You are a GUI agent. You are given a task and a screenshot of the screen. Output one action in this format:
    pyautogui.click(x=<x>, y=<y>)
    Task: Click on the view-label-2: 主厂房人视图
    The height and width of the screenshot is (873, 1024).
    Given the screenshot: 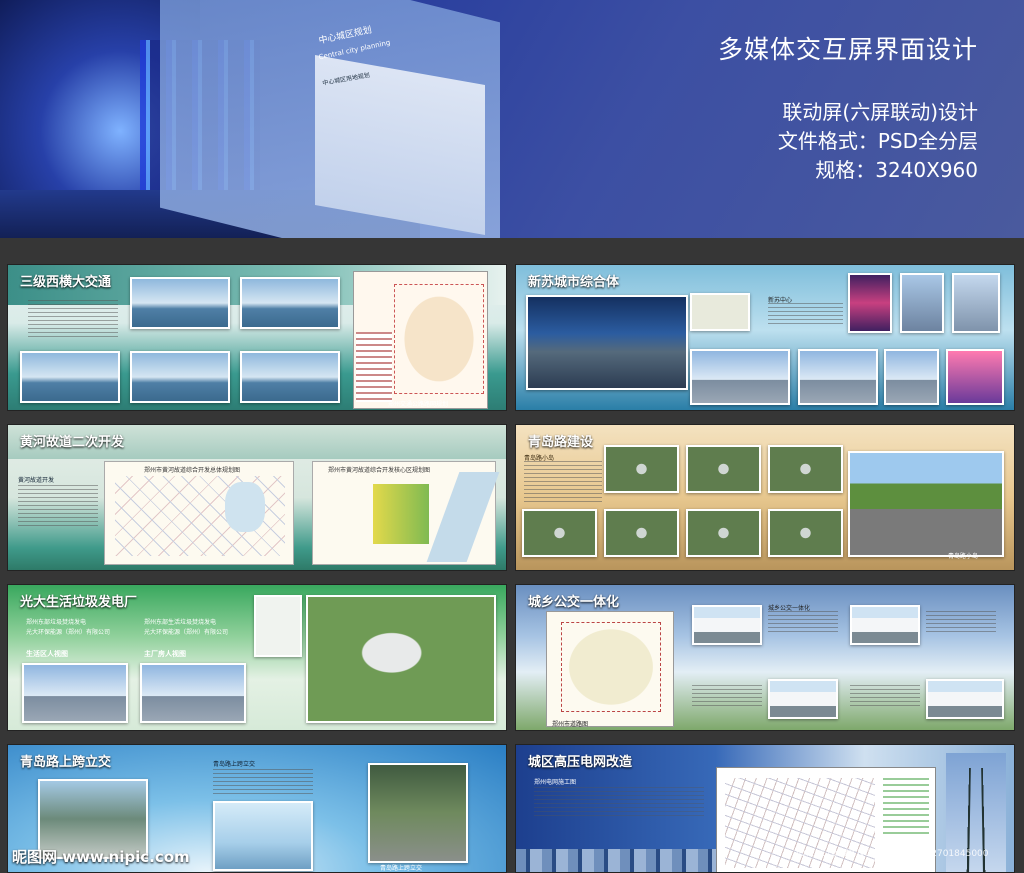 What is the action you would take?
    pyautogui.click(x=165, y=654)
    